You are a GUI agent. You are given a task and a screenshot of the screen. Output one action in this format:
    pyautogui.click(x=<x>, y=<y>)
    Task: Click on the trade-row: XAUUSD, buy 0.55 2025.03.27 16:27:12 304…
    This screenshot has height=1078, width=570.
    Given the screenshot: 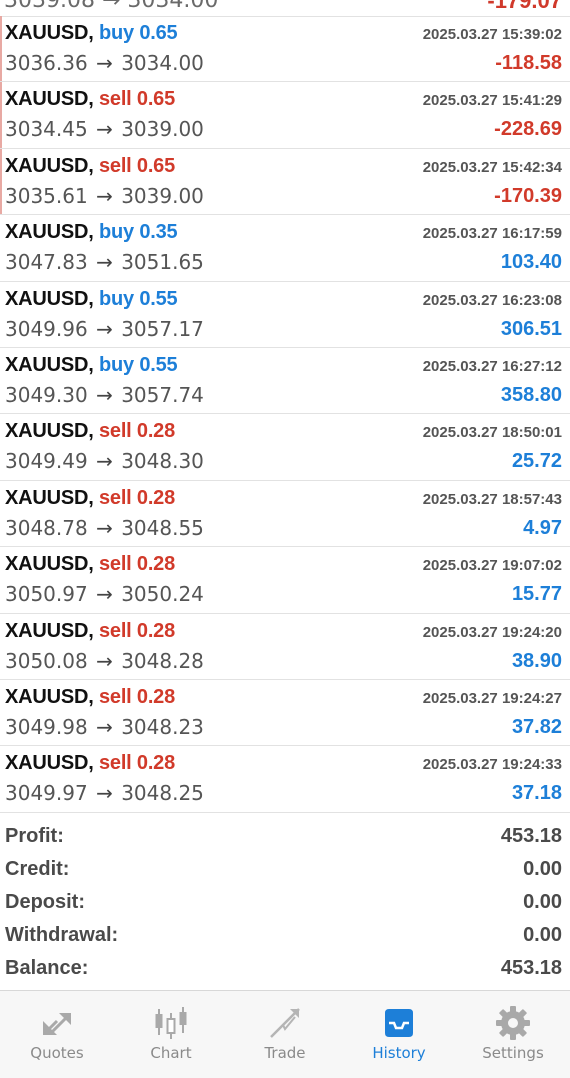 What is the action you would take?
    pyautogui.click(x=285, y=381)
    